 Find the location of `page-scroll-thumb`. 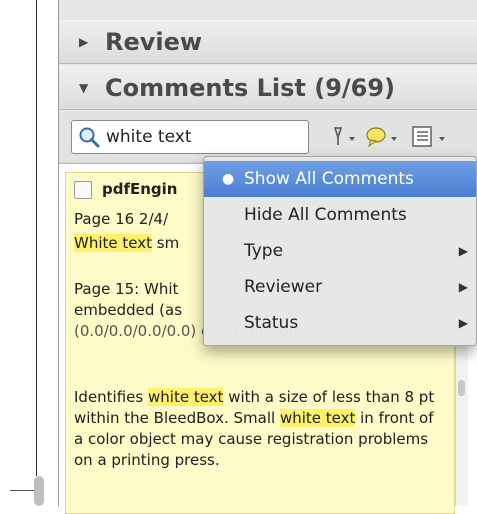

page-scroll-thumb is located at coordinates (39, 491).